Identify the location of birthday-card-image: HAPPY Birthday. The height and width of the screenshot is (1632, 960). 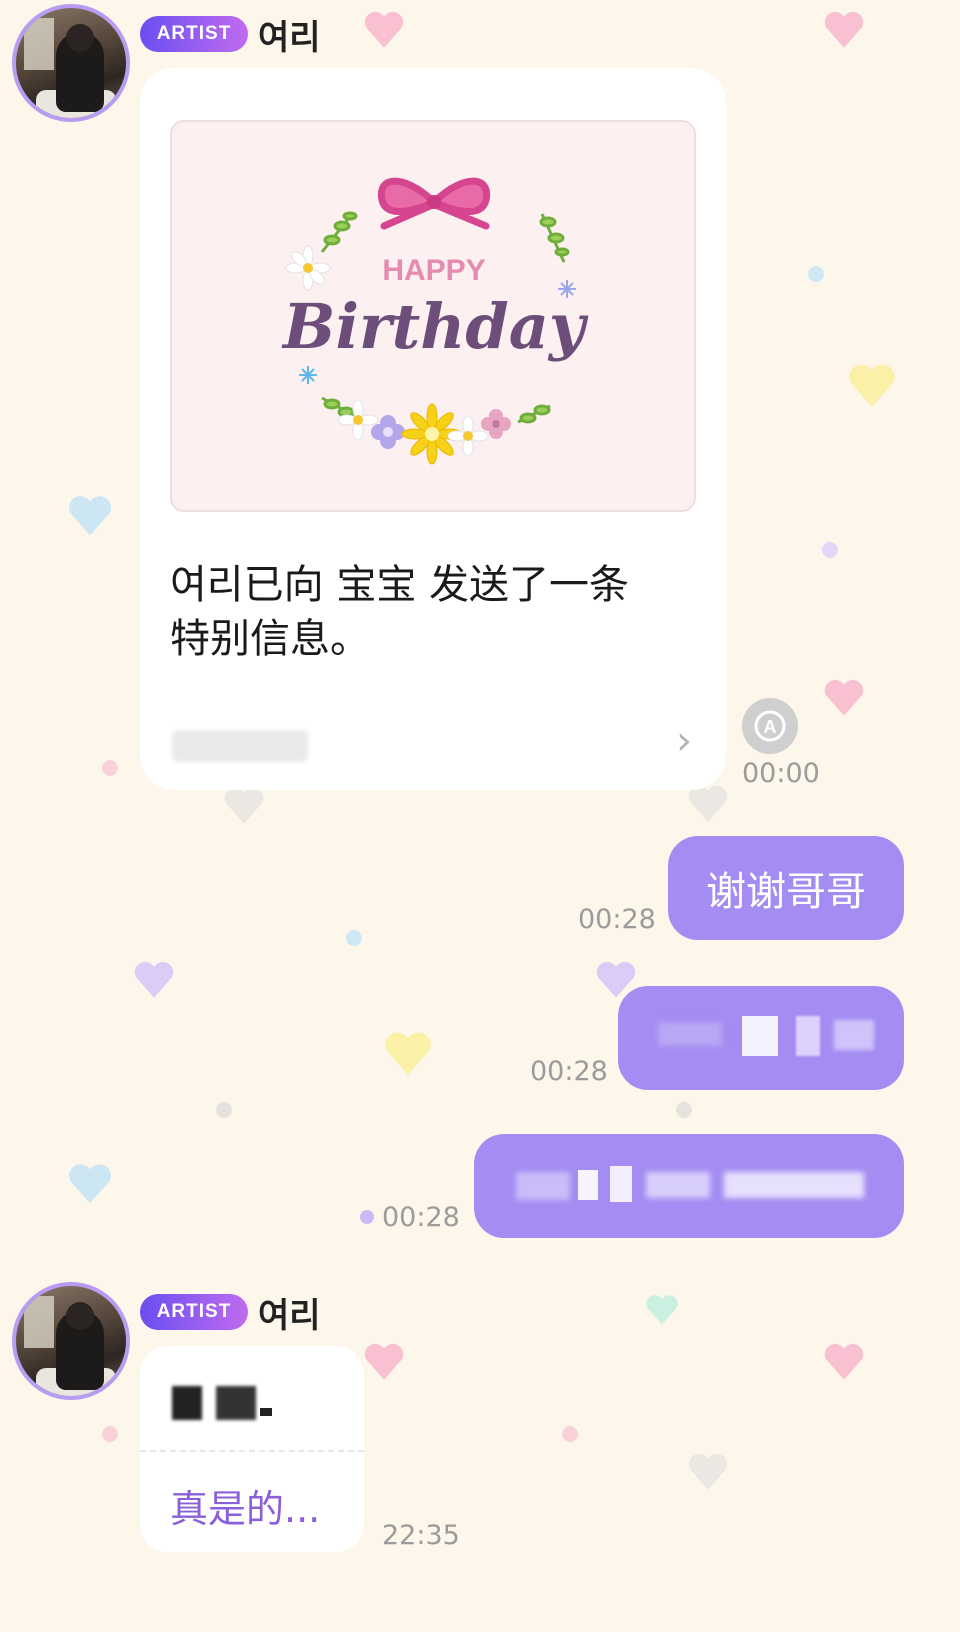
(433, 316).